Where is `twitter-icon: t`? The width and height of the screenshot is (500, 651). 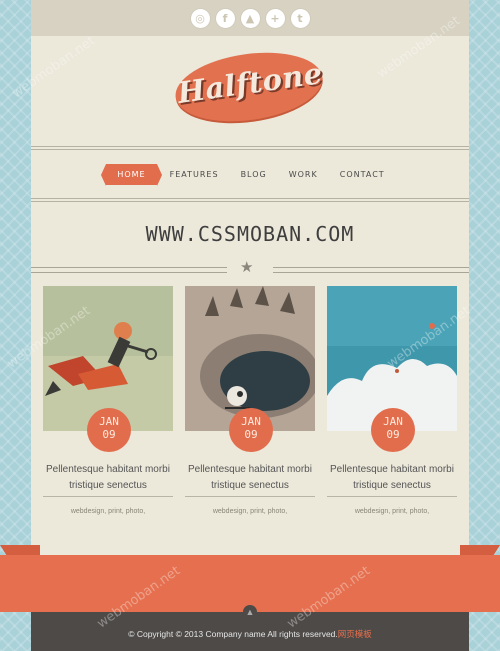 twitter-icon: t is located at coordinates (300, 18).